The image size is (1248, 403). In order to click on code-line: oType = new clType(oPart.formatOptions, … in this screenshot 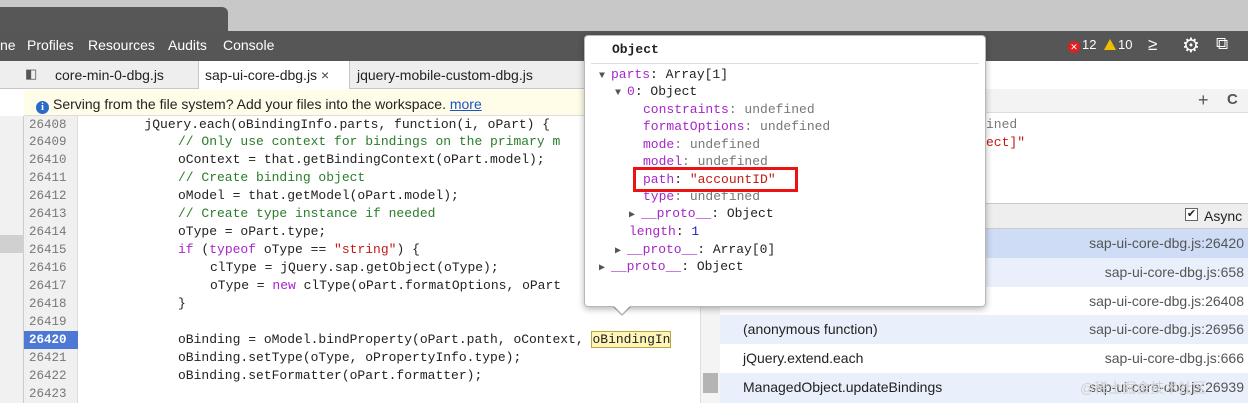, I will do `click(386, 285)`.